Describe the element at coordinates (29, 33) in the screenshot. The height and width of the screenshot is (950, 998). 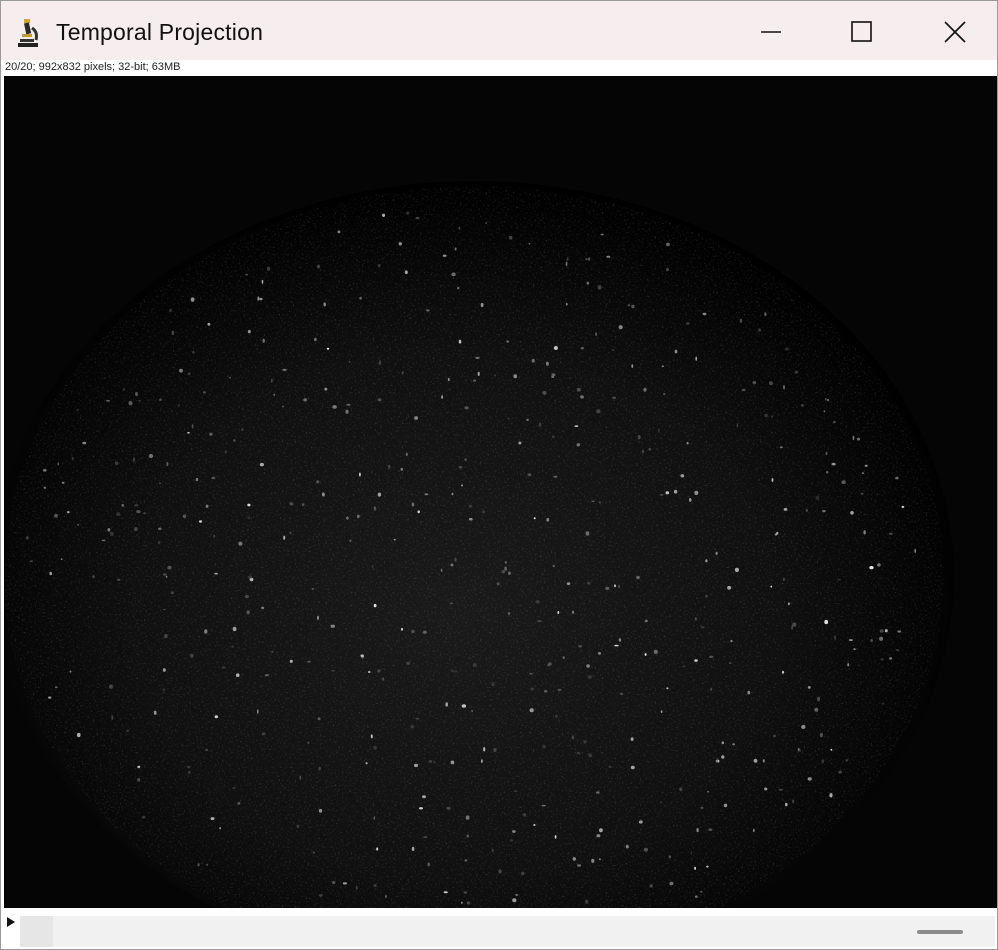
I see `microscope-icon` at that location.